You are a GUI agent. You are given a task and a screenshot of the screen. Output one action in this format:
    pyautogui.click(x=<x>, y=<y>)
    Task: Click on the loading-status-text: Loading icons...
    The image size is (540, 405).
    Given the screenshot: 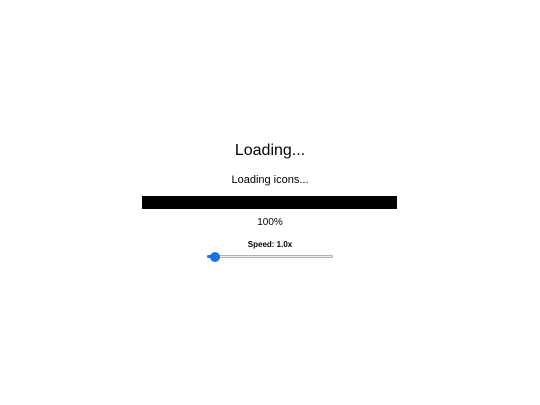 What is the action you would take?
    pyautogui.click(x=270, y=180)
    